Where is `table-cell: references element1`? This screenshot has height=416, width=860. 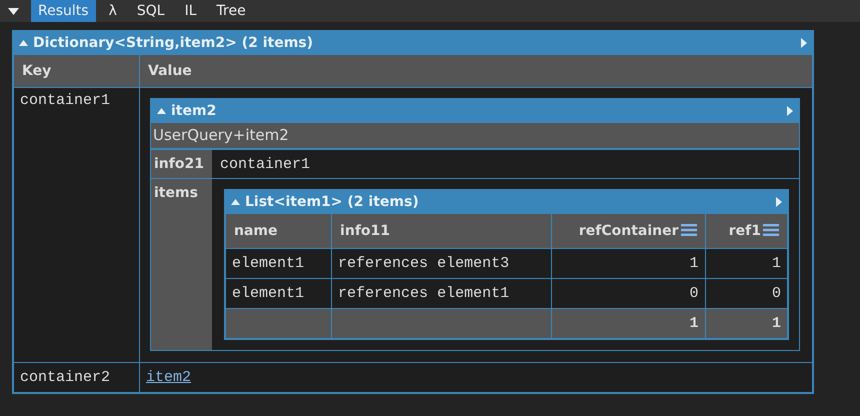
table-cell: references element1 is located at coordinates (442, 293).